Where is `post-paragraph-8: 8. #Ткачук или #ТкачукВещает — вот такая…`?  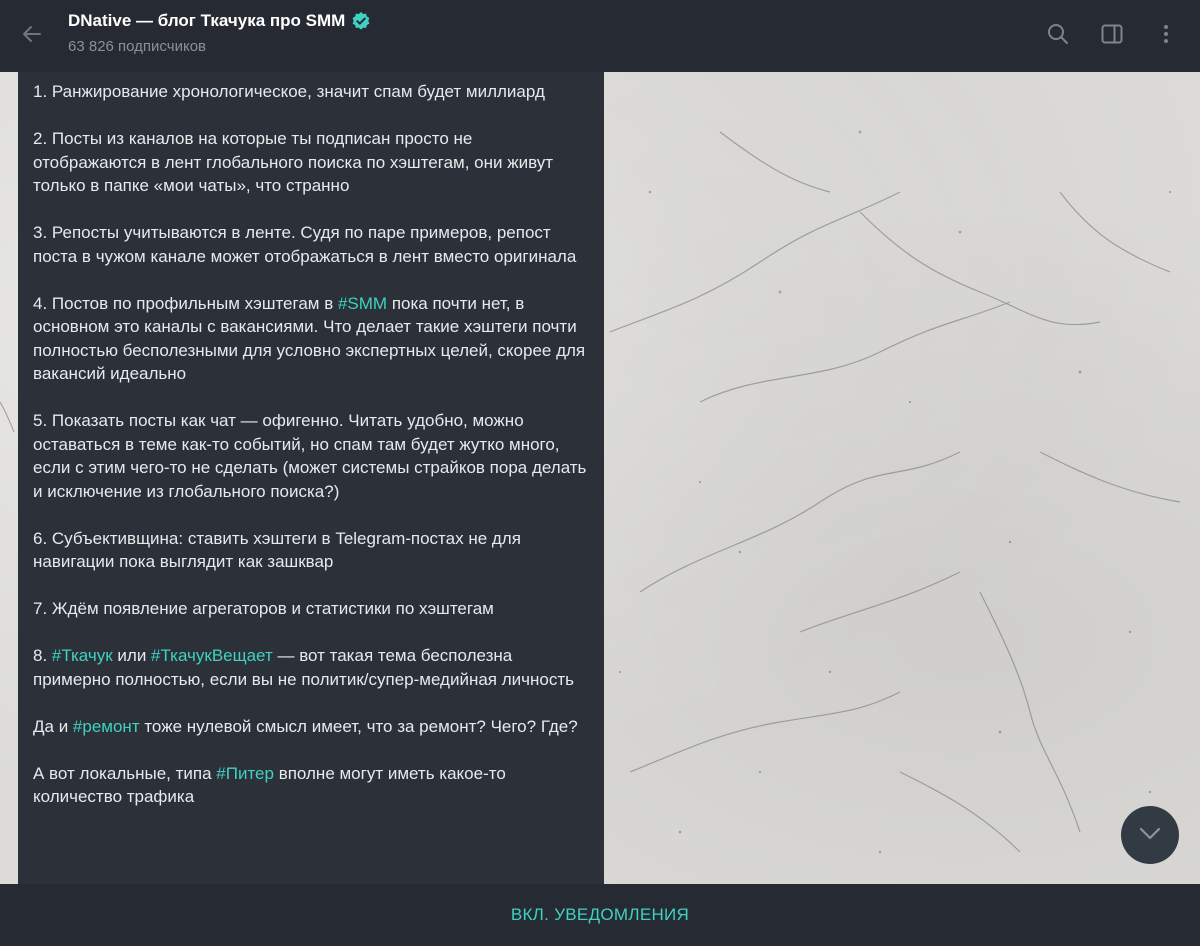
post-paragraph-8: 8. #Ткачук или #ТкачукВещает — вот такая… is located at coordinates (311, 667).